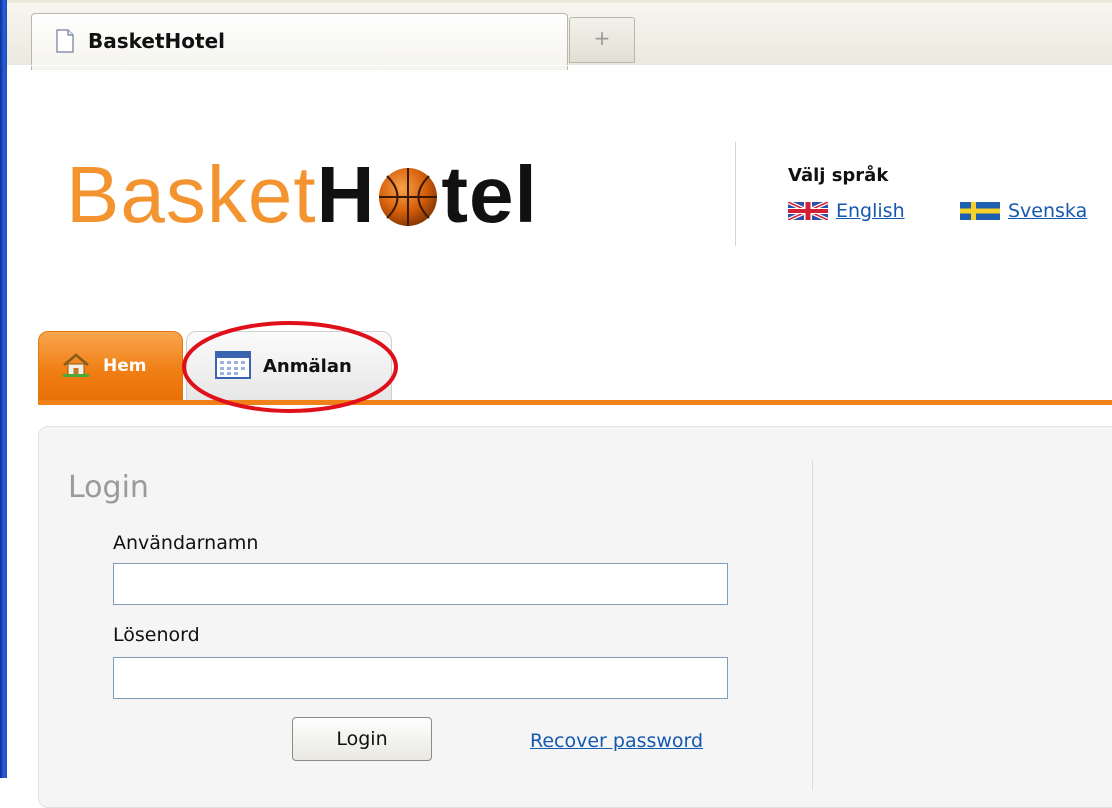 Image resolution: width=1112 pixels, height=808 pixels. What do you see at coordinates (346, 194) in the screenshot?
I see `logo-text-h: H` at bounding box center [346, 194].